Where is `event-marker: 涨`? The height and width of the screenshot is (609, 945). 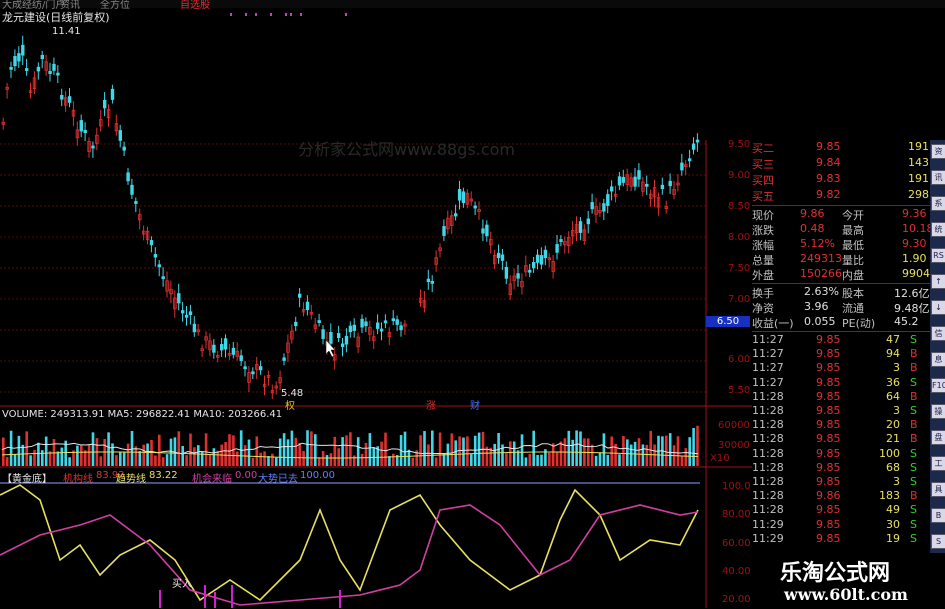
event-marker: 涨 is located at coordinates (431, 404).